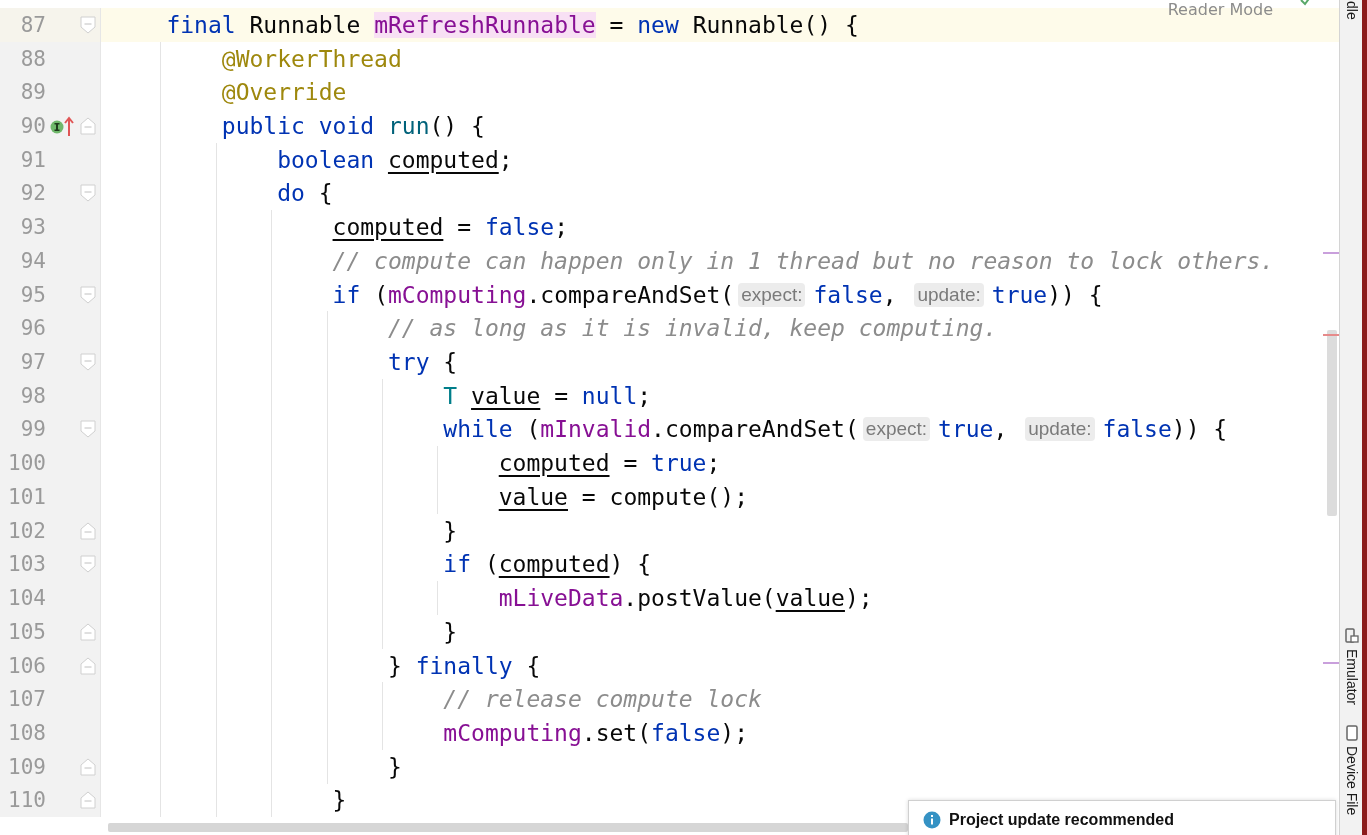 This screenshot has height=835, width=1367. What do you see at coordinates (32, 58) in the screenshot?
I see `line-number: 88` at bounding box center [32, 58].